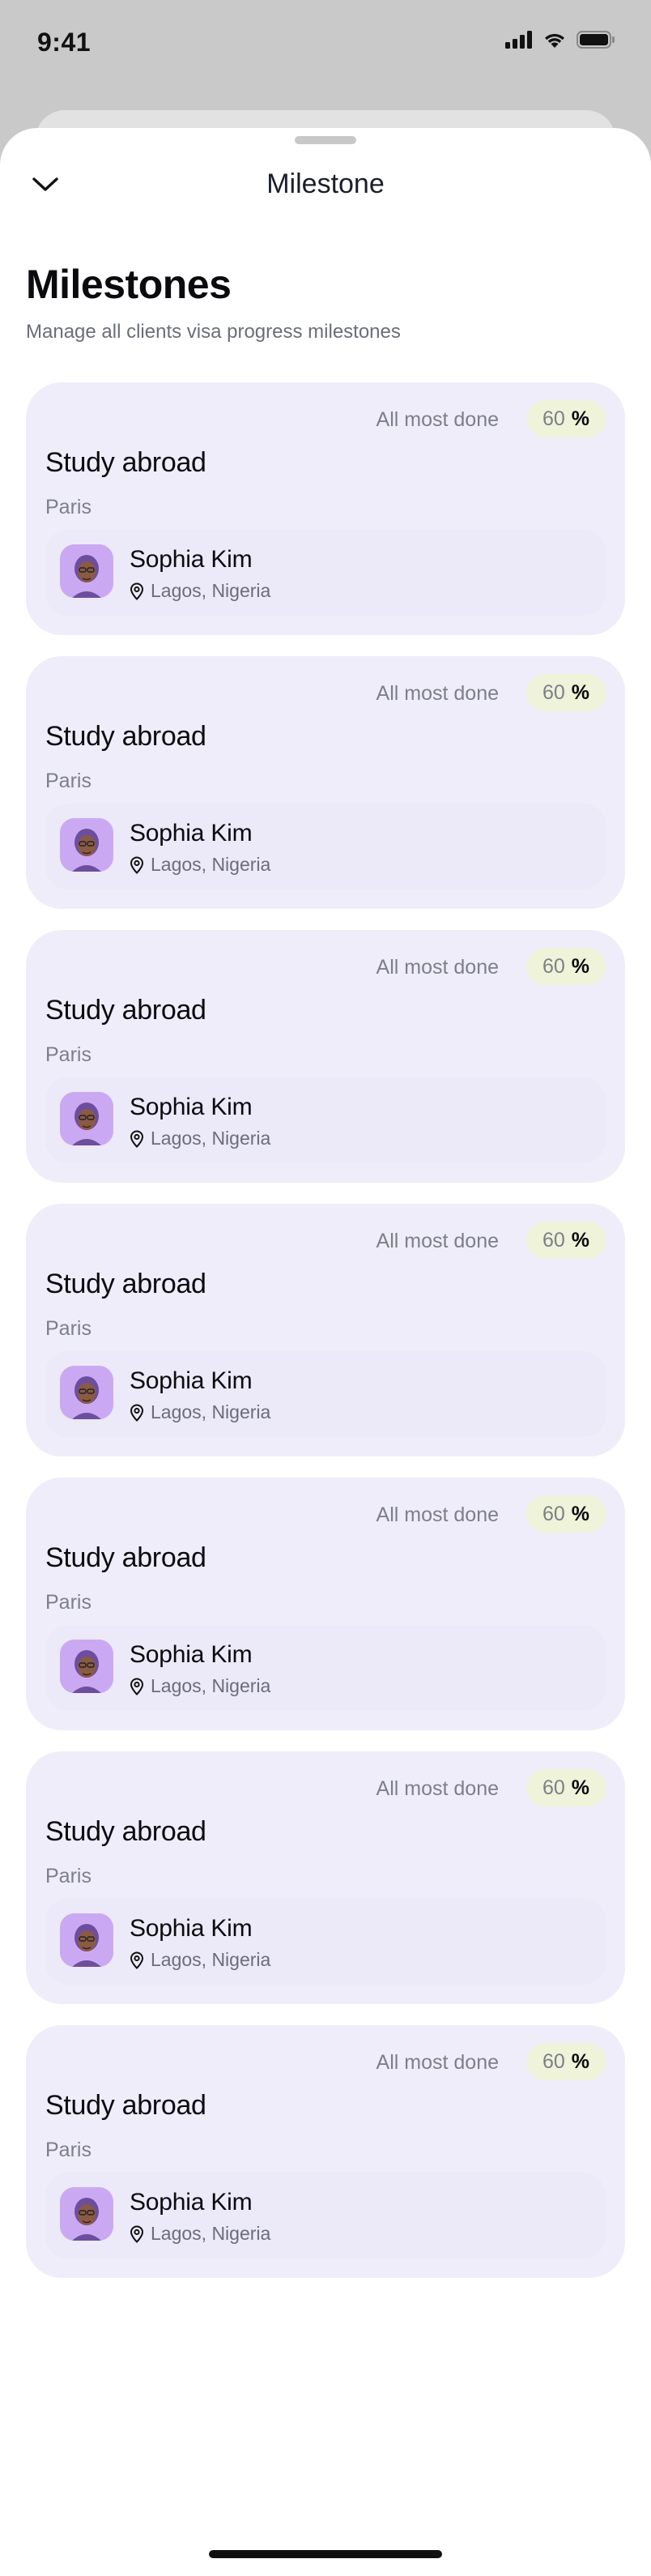  I want to click on sheet-grabber, so click(325, 140).